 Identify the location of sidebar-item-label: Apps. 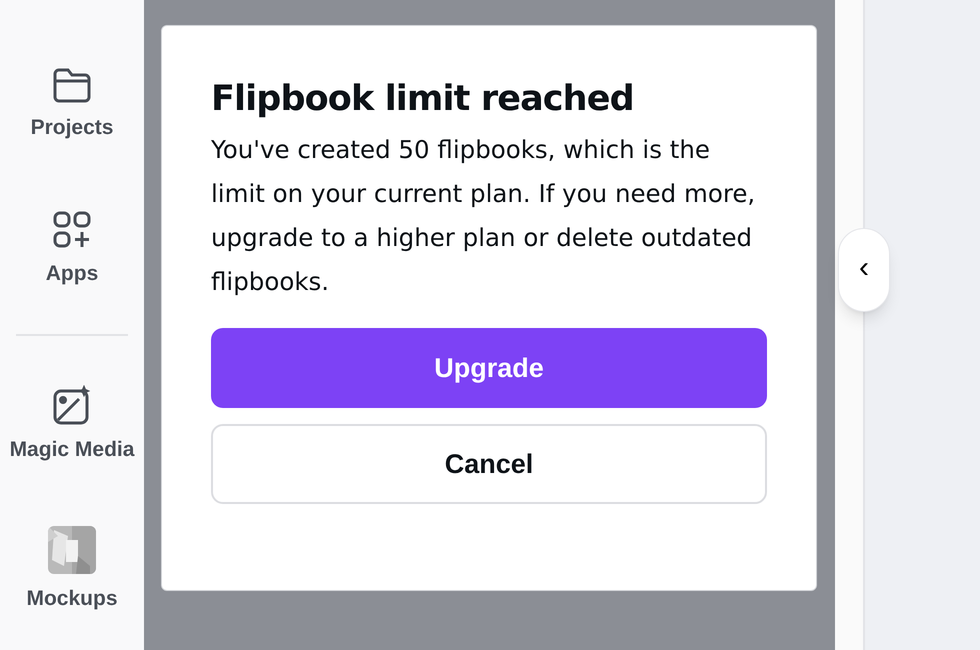
(72, 273).